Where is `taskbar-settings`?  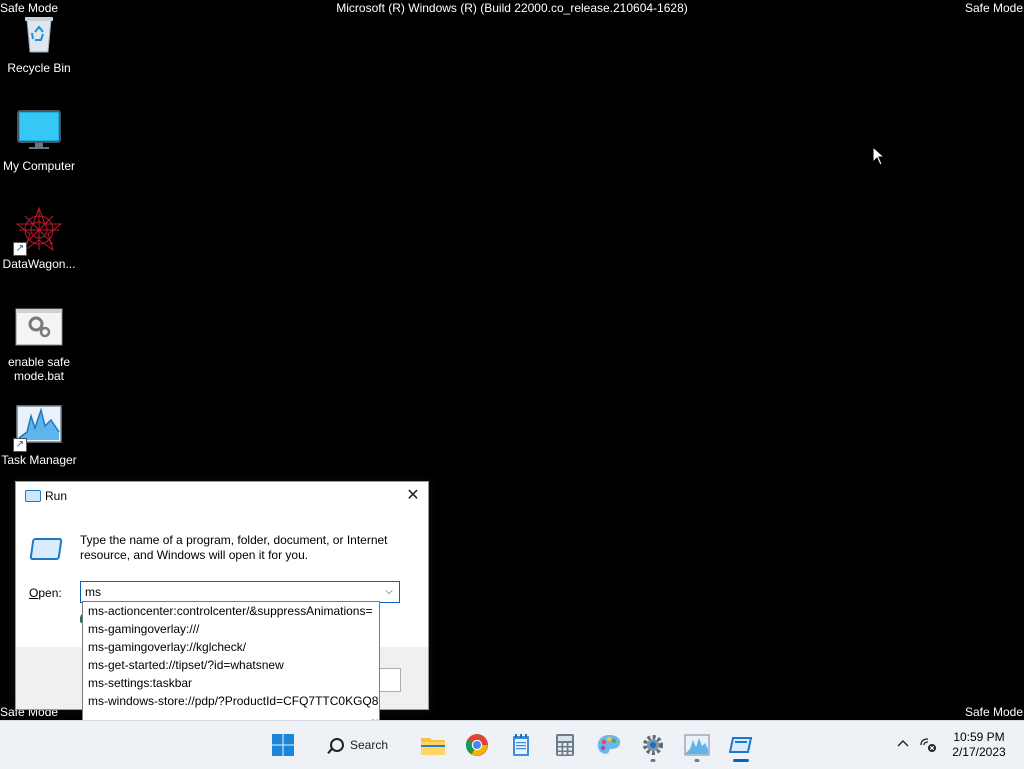 taskbar-settings is located at coordinates (653, 745).